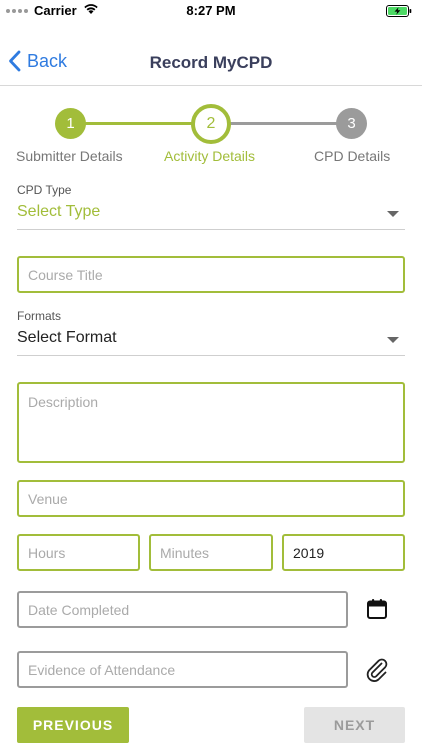 The width and height of the screenshot is (422, 750). Describe the element at coordinates (182, 609) in the screenshot. I see `date-completed-input: Date Completed` at that location.